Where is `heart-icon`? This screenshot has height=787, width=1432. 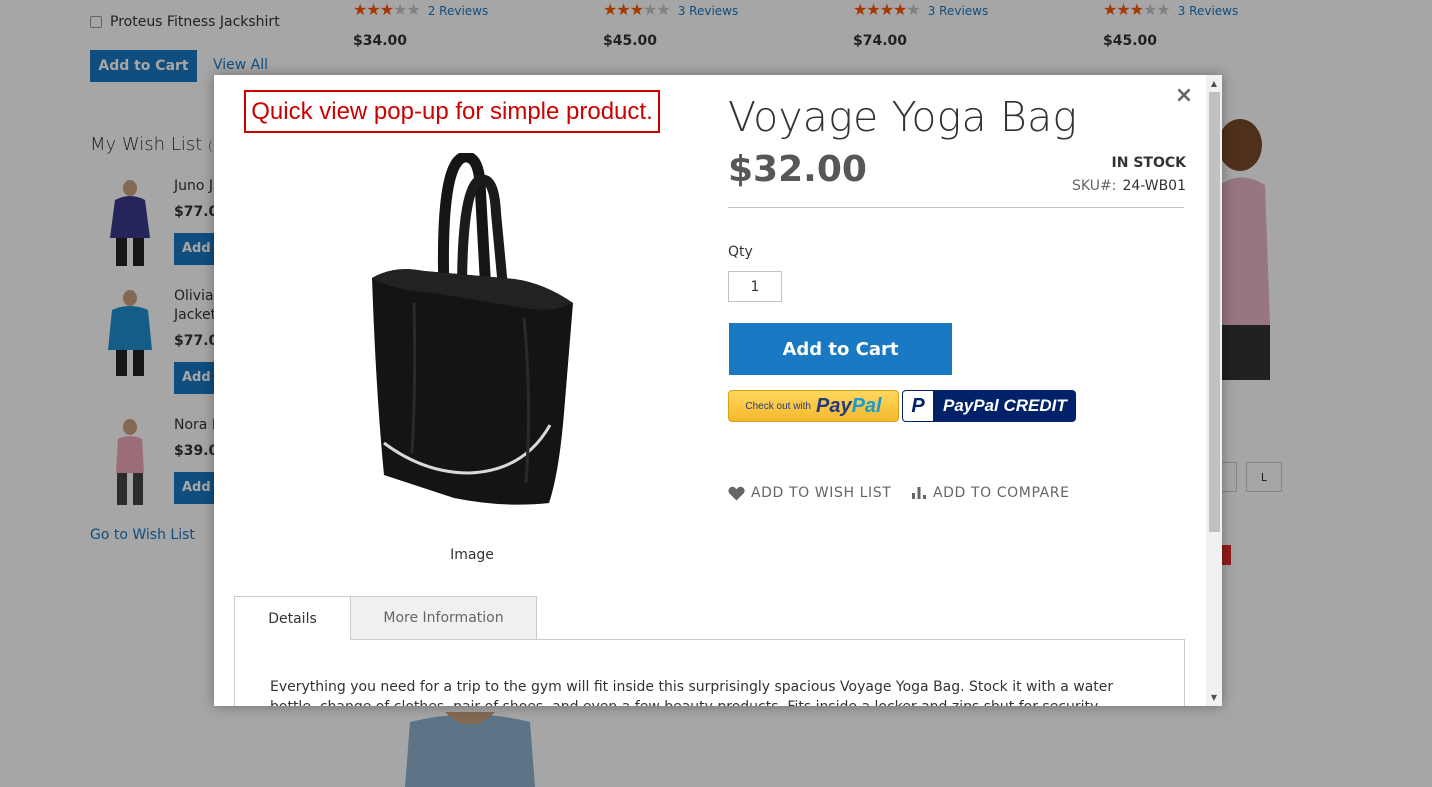
heart-icon is located at coordinates (736, 493).